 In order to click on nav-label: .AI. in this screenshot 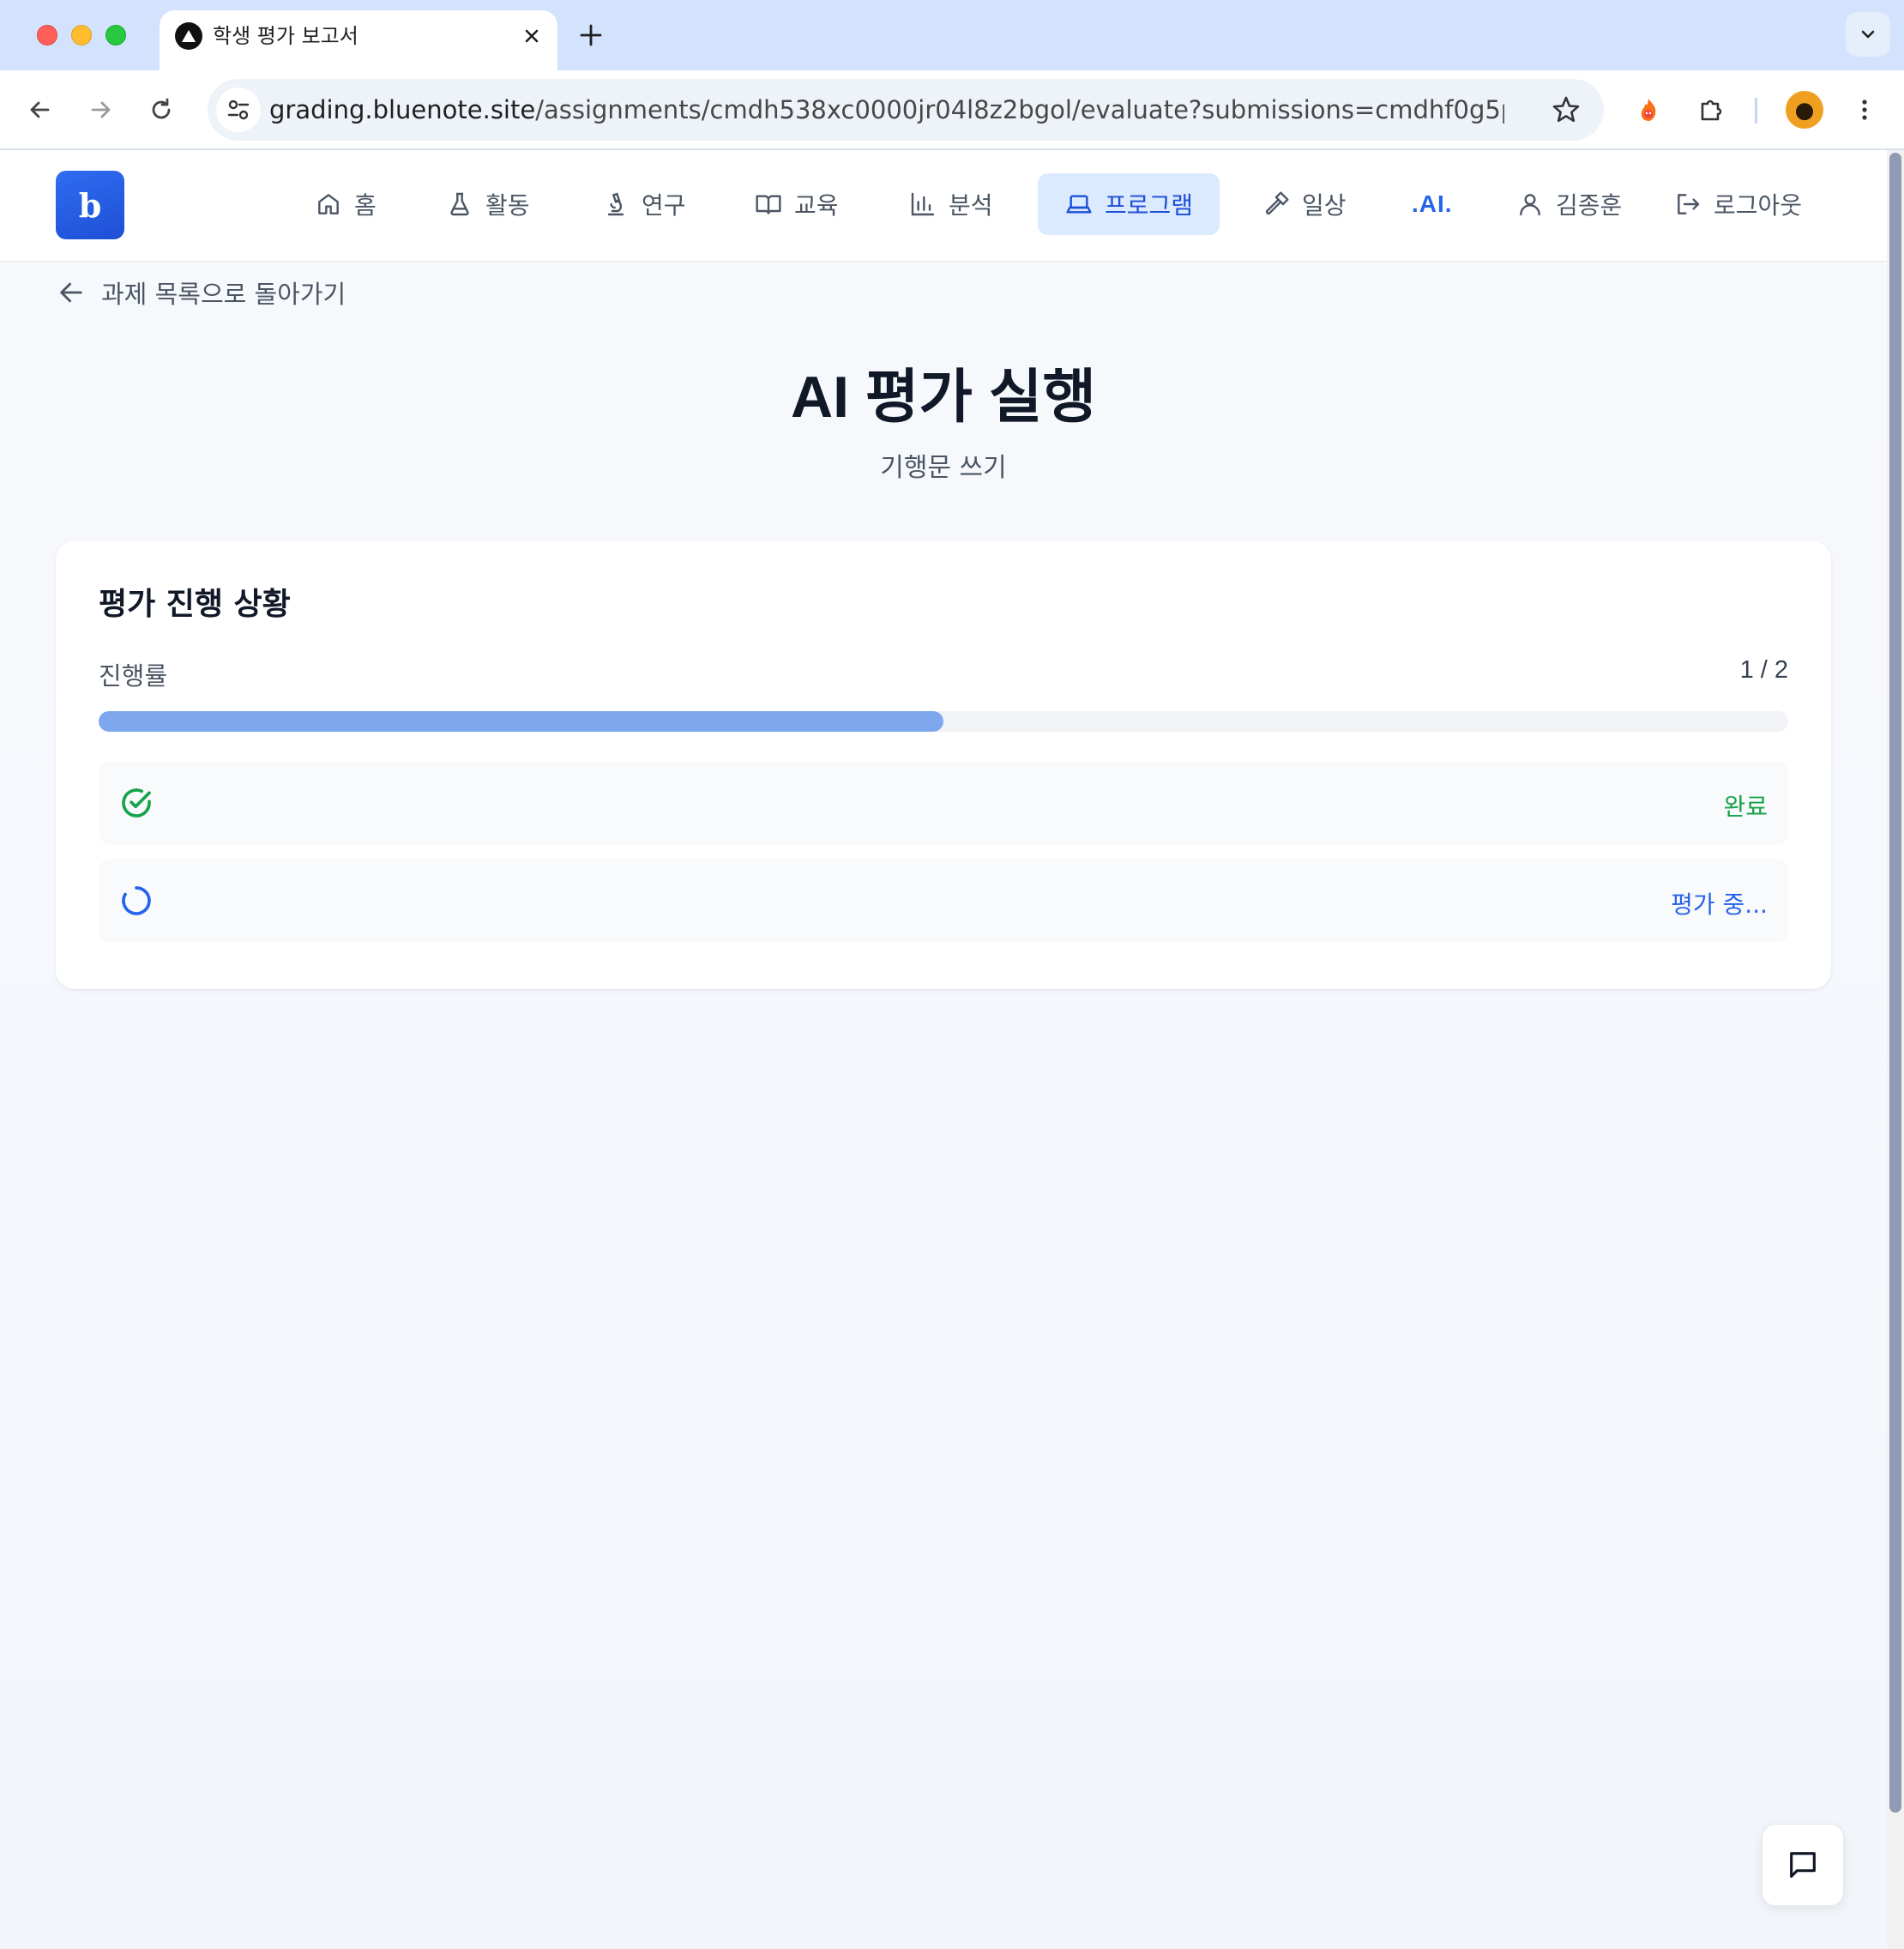, I will do `click(1432, 203)`.